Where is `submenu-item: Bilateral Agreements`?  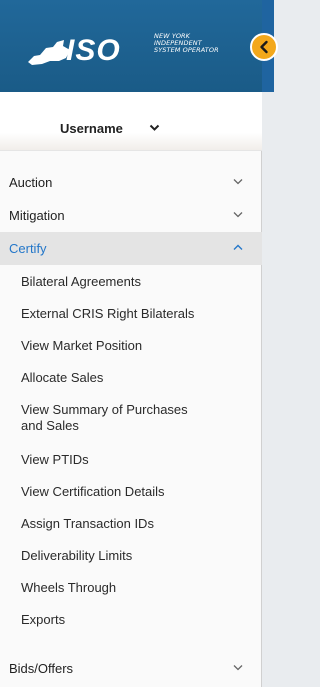
submenu-item: Bilateral Agreements is located at coordinates (131, 281).